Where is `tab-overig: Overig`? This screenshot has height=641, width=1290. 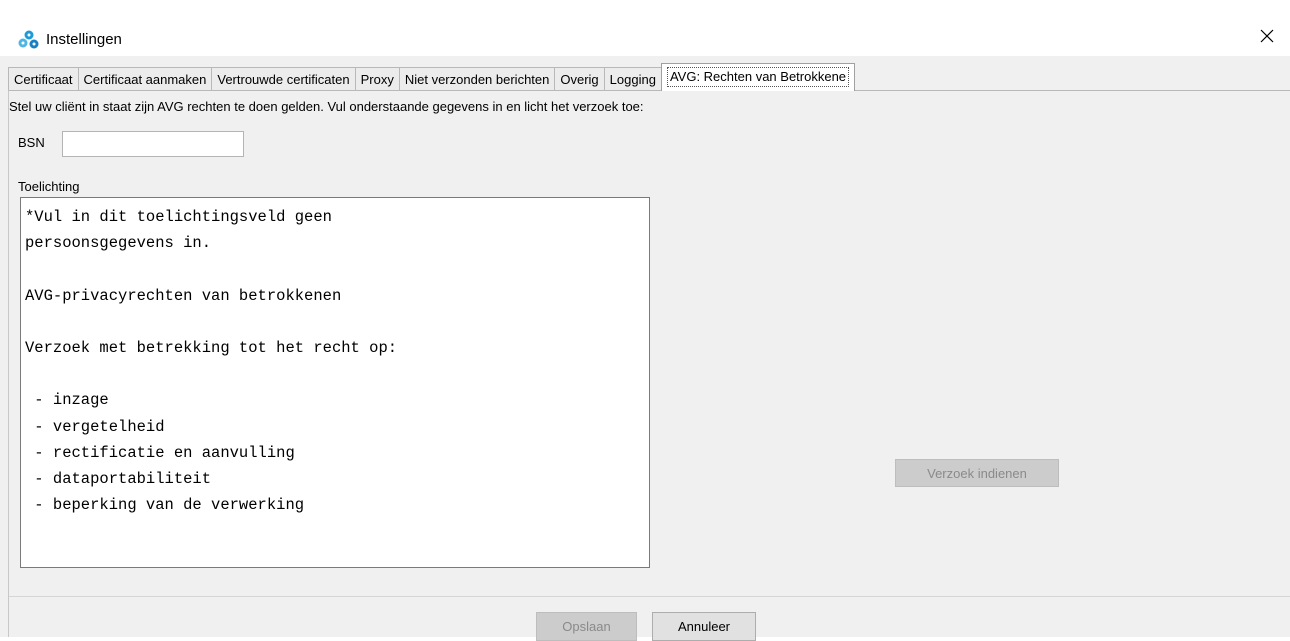 tab-overig: Overig is located at coordinates (579, 79).